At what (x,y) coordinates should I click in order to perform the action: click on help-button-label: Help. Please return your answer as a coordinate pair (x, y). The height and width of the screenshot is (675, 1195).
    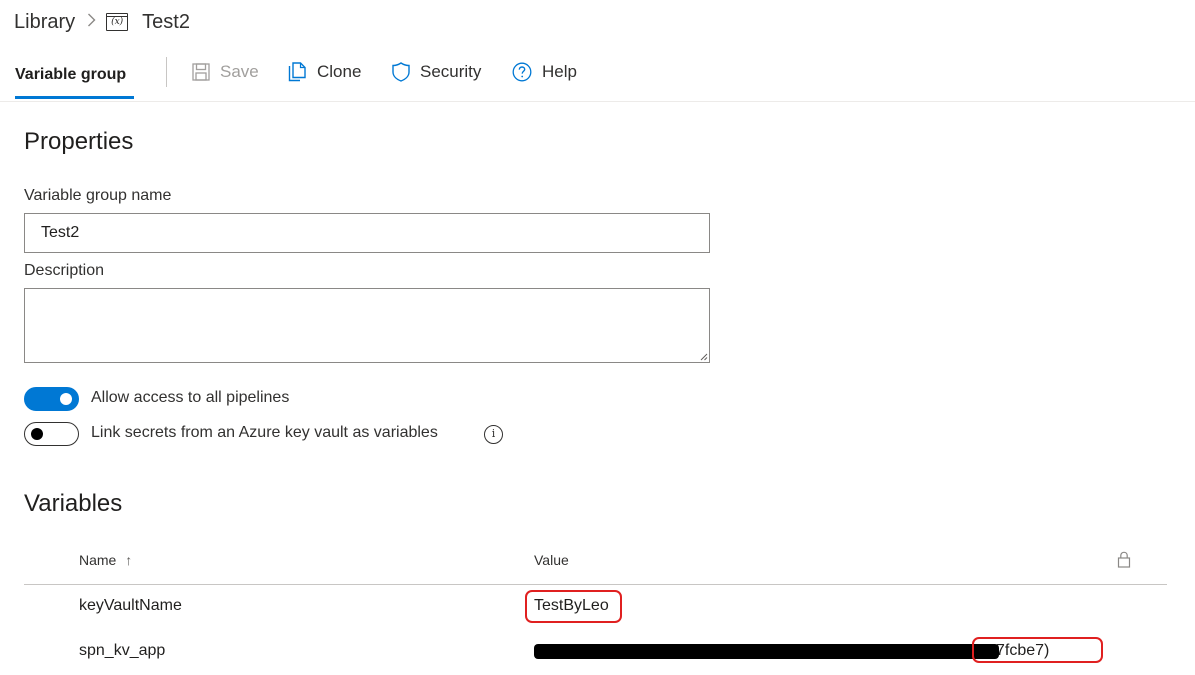
    Looking at the image, I should click on (559, 71).